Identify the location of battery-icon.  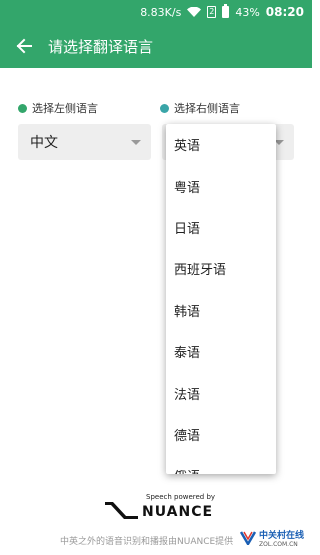
(226, 11).